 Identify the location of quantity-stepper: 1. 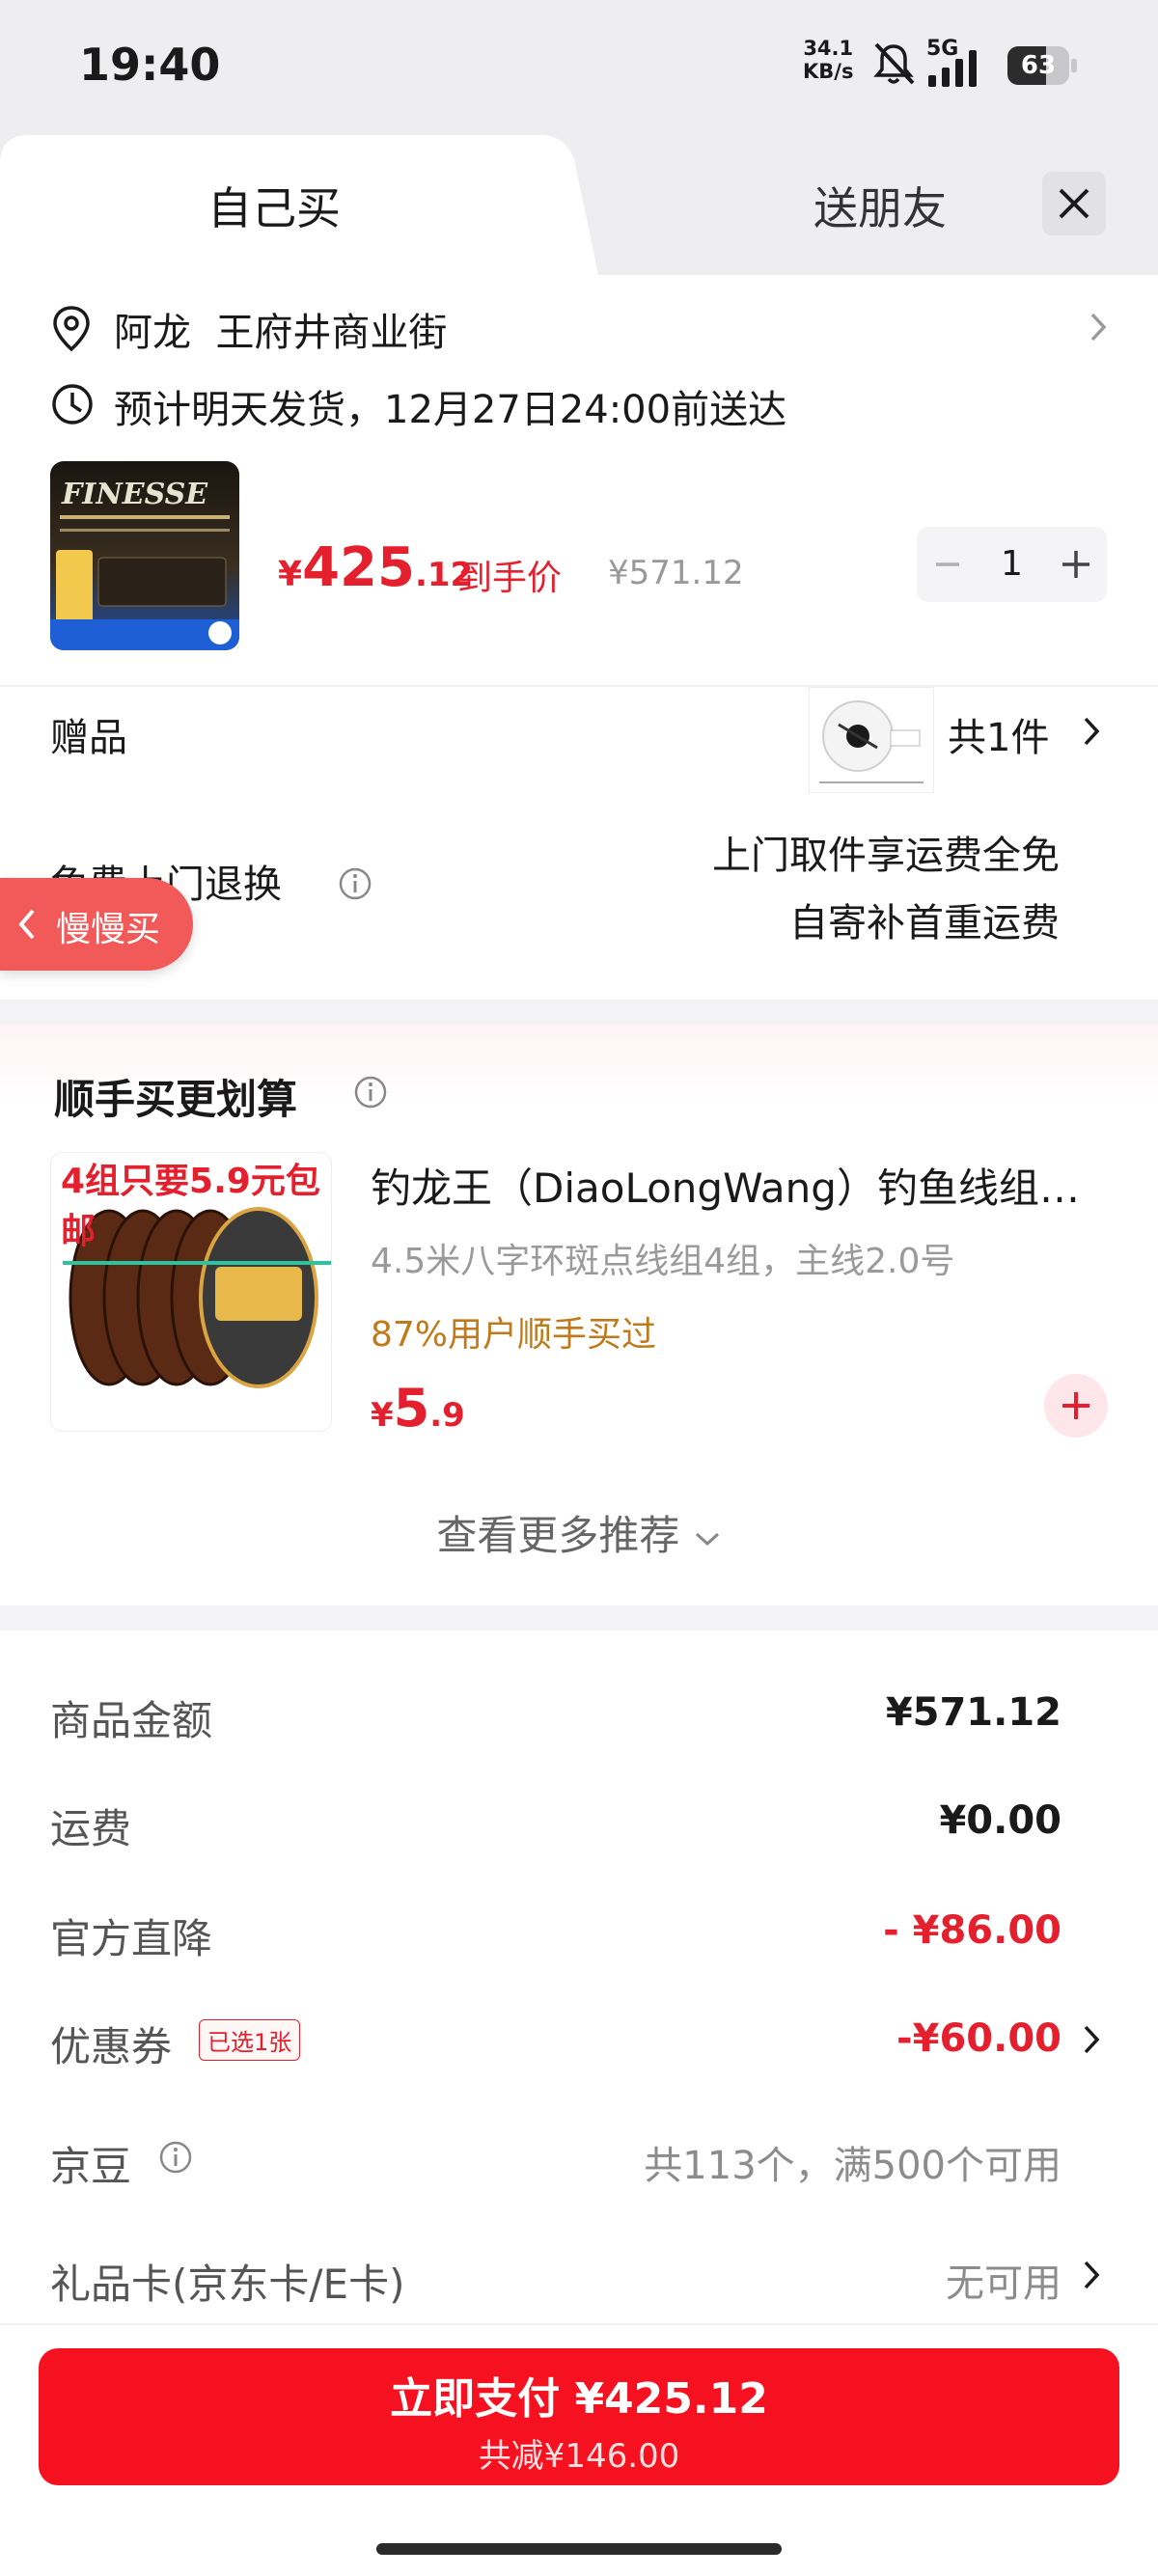
(1012, 565).